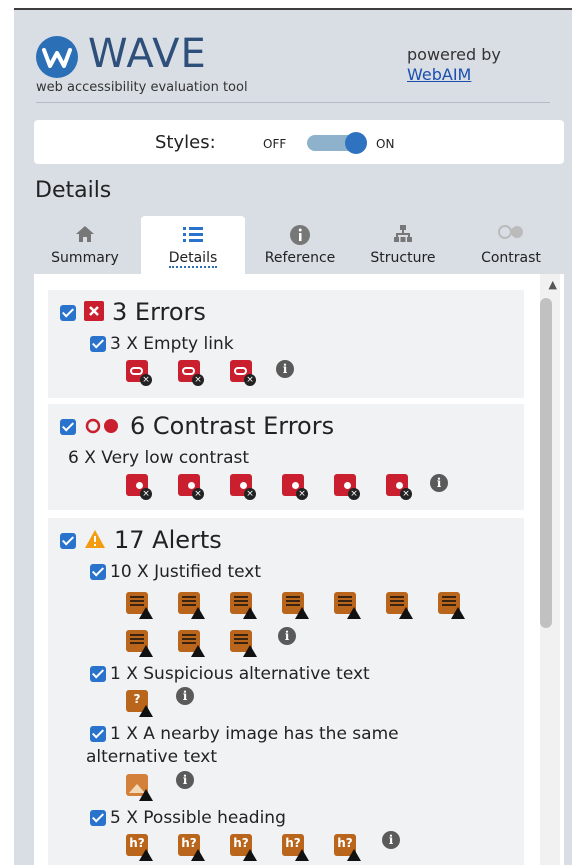 The width and height of the screenshot is (572, 865). What do you see at coordinates (85, 237) in the screenshot?
I see `home-icon` at bounding box center [85, 237].